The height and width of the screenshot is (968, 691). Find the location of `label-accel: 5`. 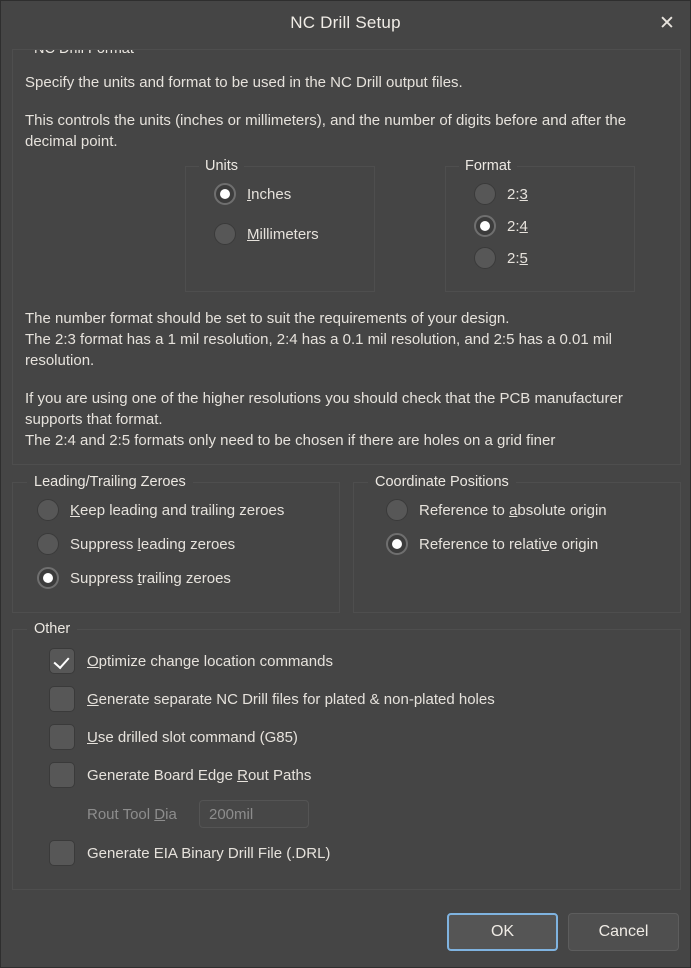

label-accel: 5 is located at coordinates (523, 258).